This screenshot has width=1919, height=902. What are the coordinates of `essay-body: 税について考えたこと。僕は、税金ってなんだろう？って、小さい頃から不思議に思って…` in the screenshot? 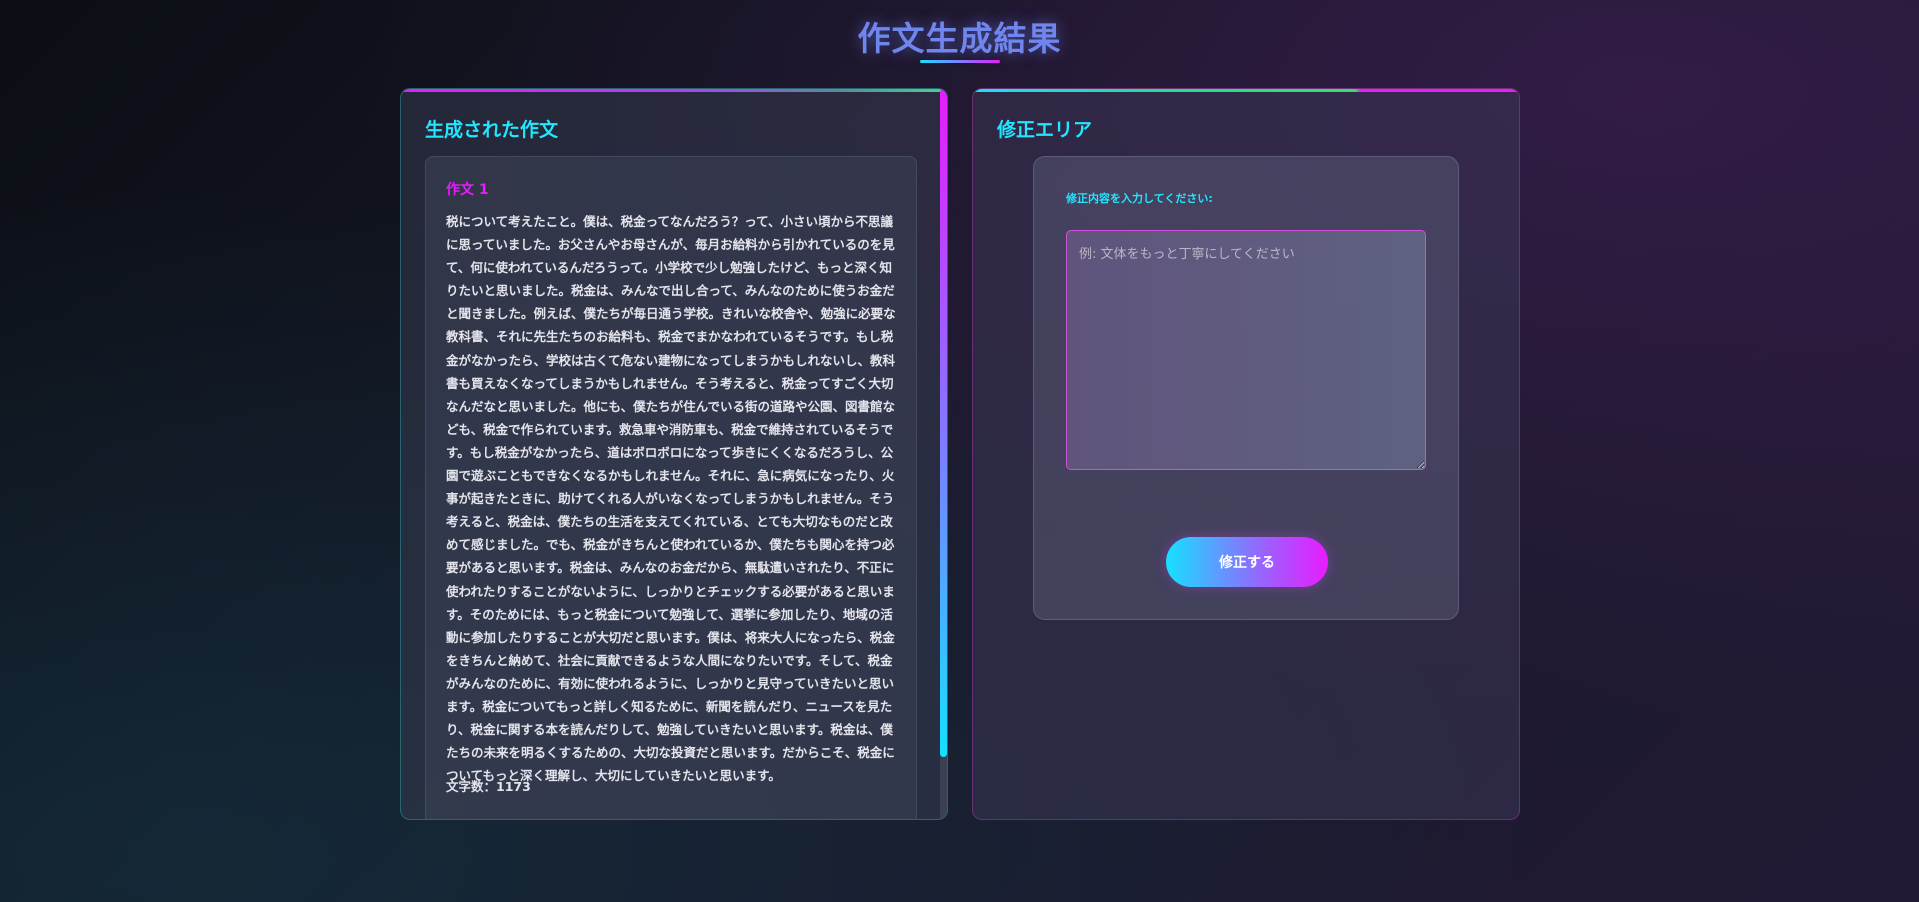 It's located at (671, 499).